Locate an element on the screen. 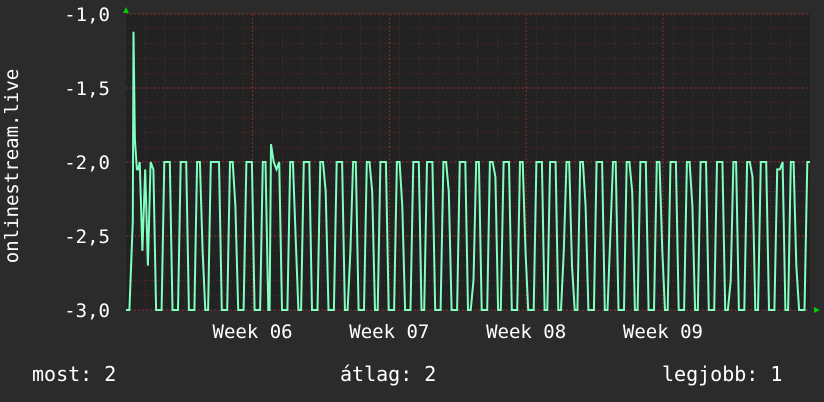 The image size is (824, 402). atlag-value: 2 is located at coordinates (430, 374).